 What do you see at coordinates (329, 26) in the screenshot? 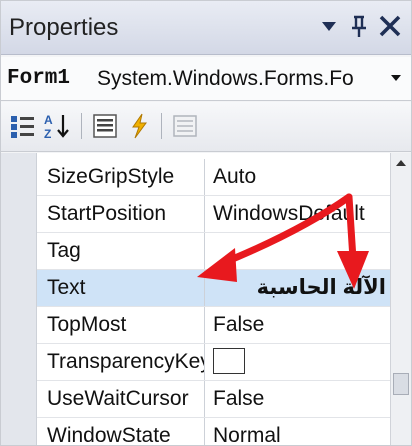
I see `window-position-dropdown-icon` at bounding box center [329, 26].